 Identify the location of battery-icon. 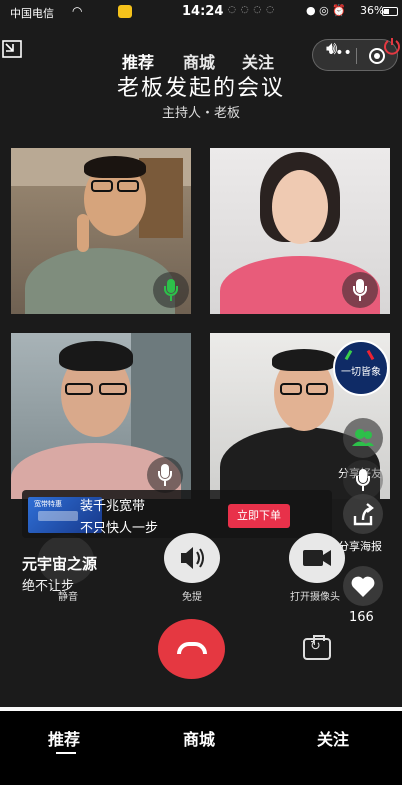
(390, 11).